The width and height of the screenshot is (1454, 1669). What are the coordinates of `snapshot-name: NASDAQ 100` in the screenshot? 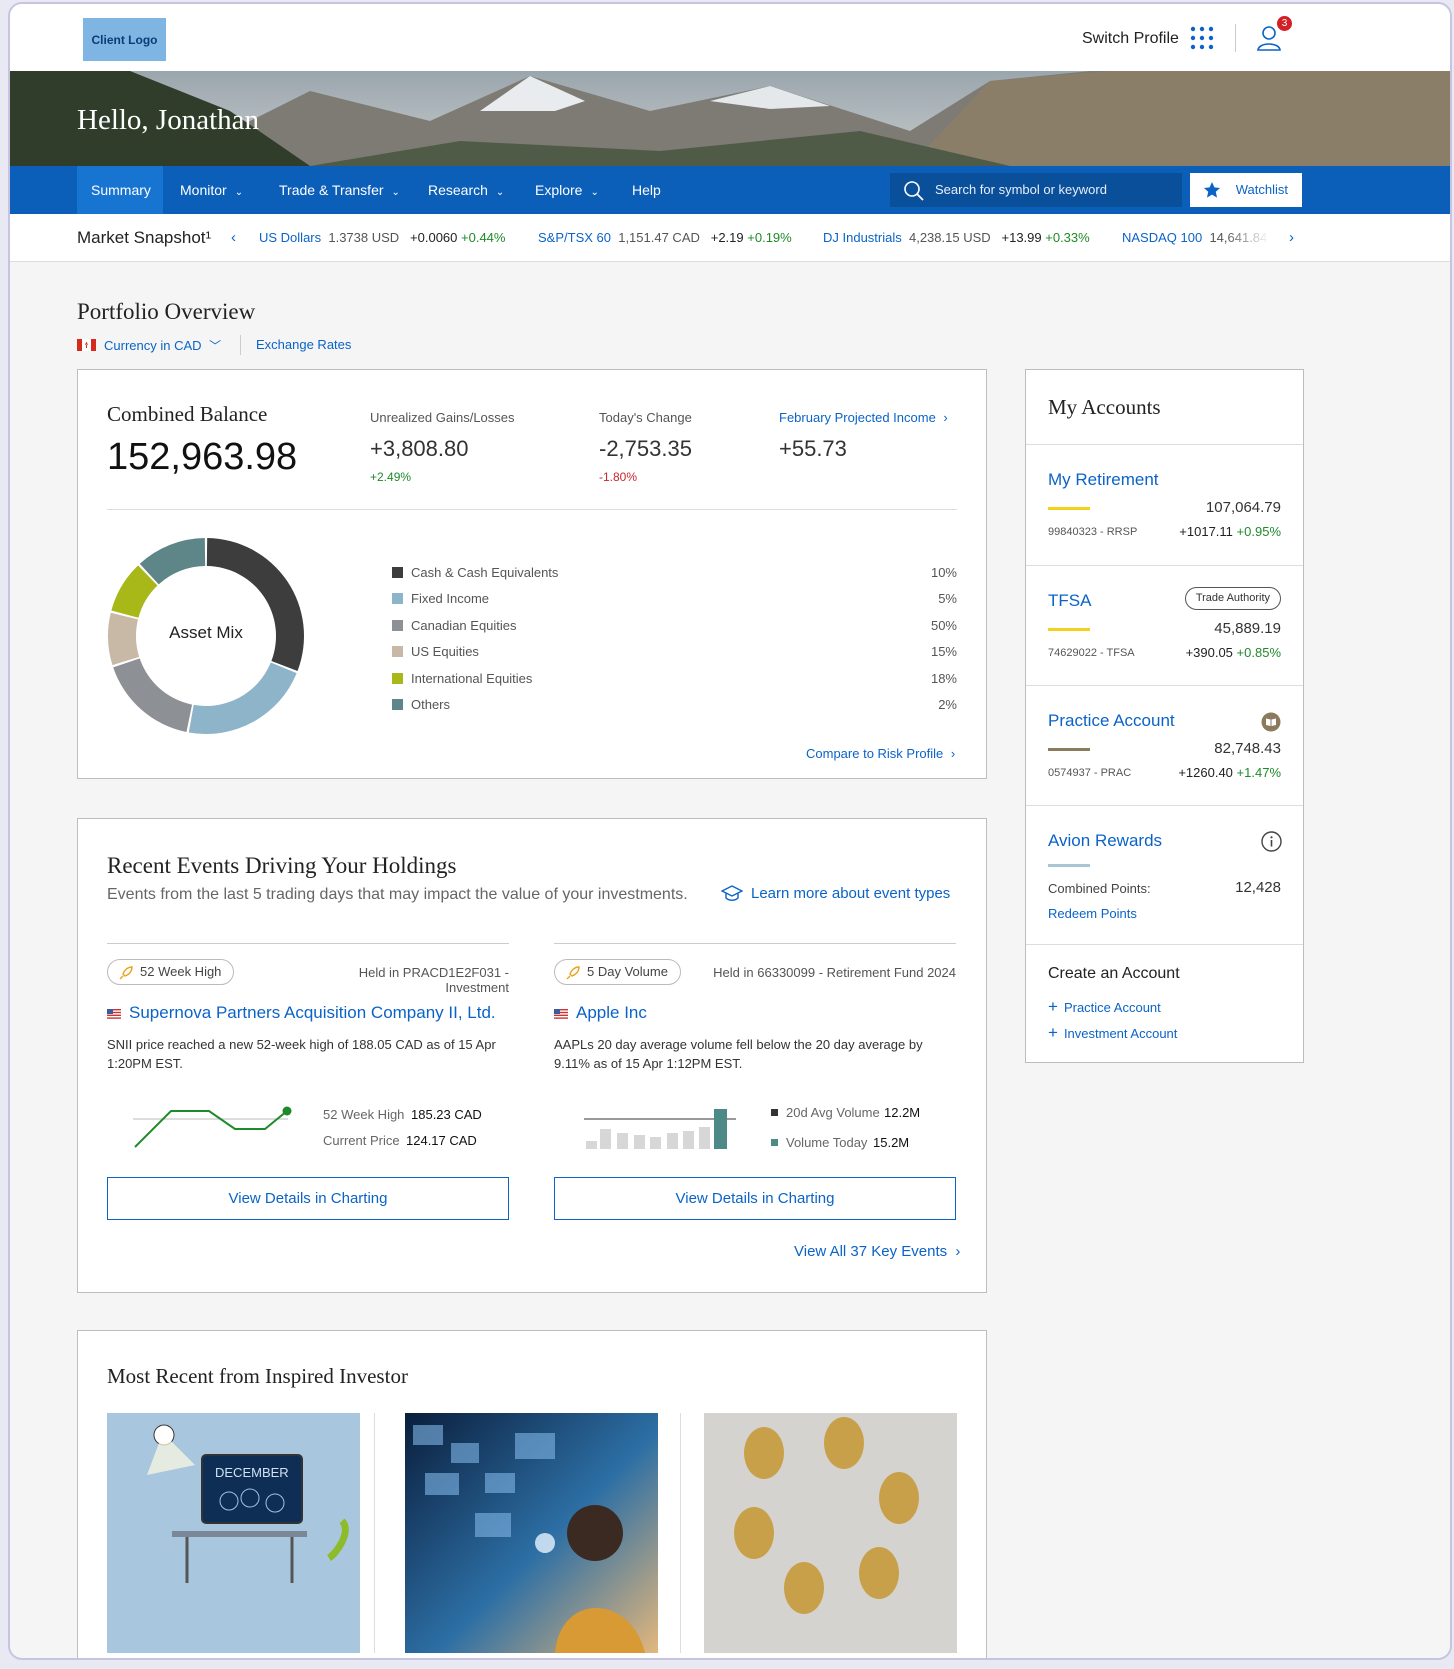 It's located at (1162, 237).